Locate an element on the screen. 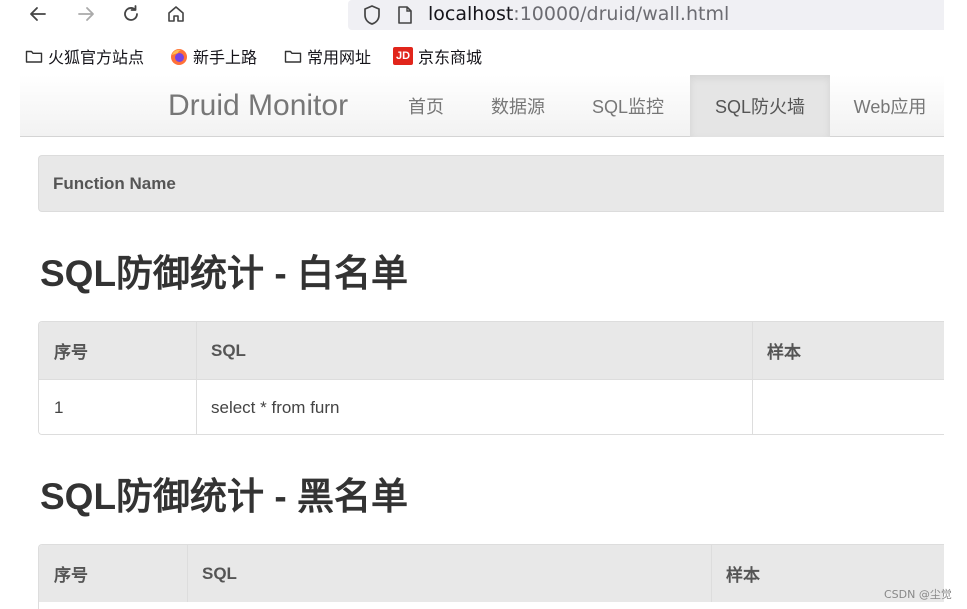 Image resolution: width=967 pixels, height=609 pixels. reload-icon is located at coordinates (131, 14).